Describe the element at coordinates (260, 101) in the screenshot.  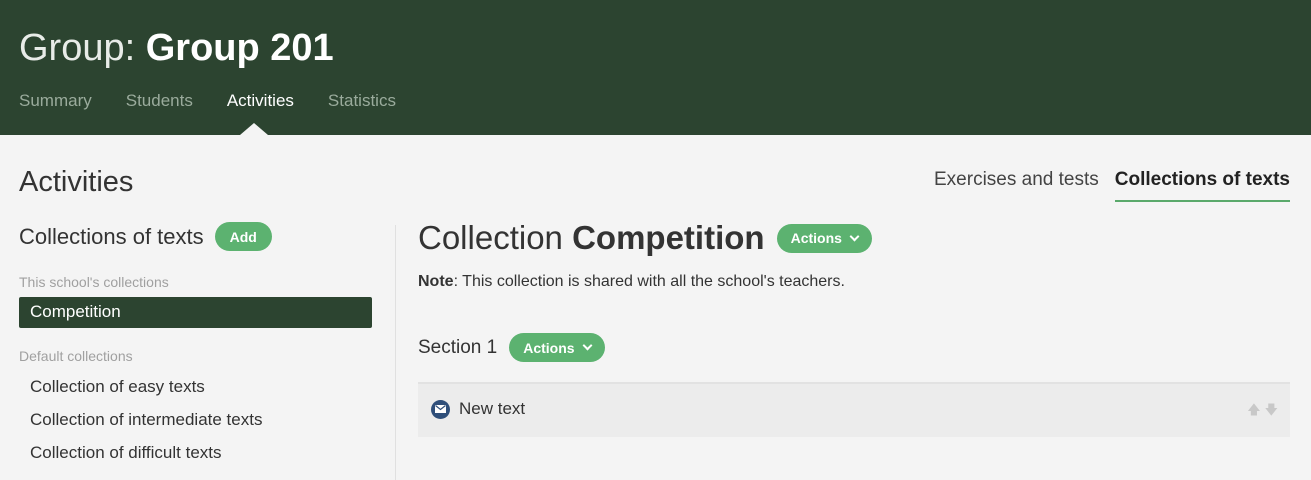
I see `nav-activities: Activities` at that location.